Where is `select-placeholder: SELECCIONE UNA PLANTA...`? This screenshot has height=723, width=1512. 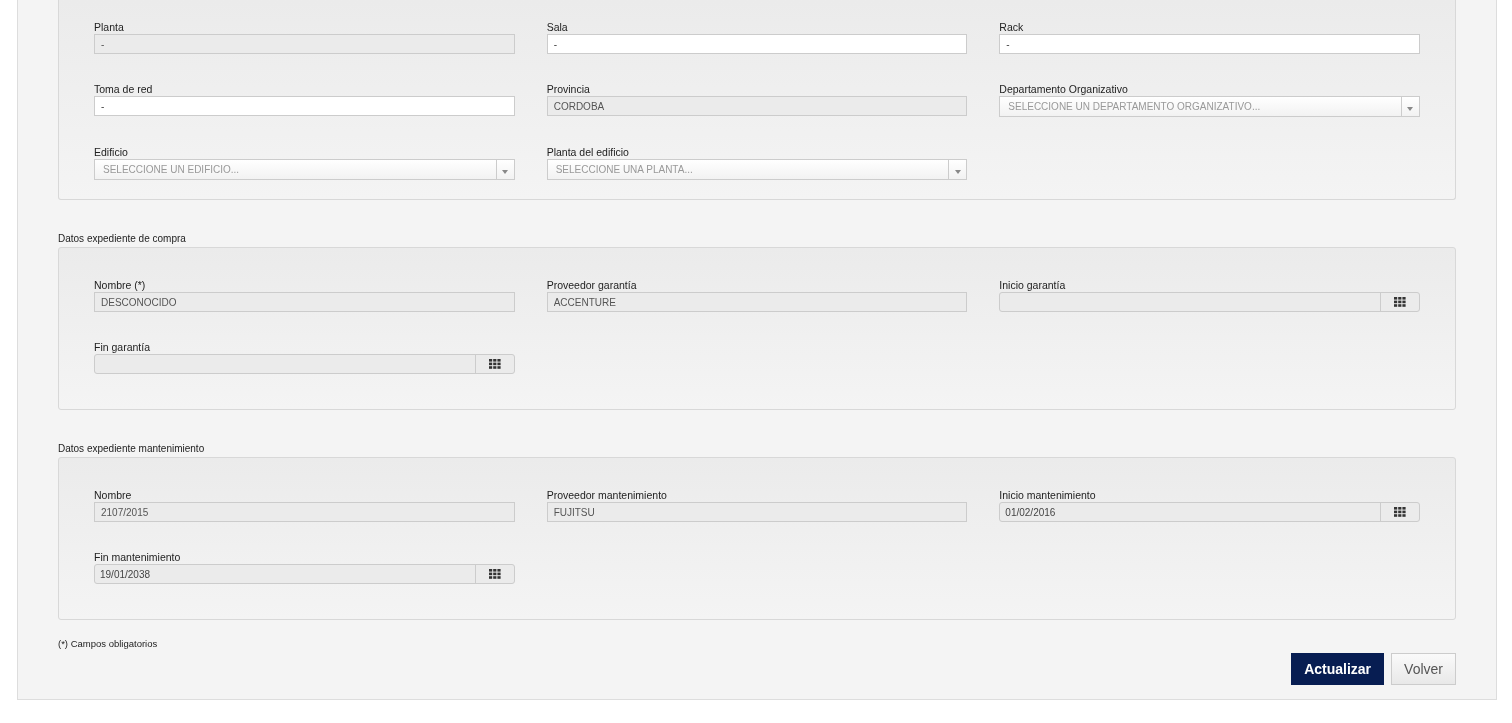
select-placeholder: SELECCIONE UNA PLANTA... is located at coordinates (624, 169).